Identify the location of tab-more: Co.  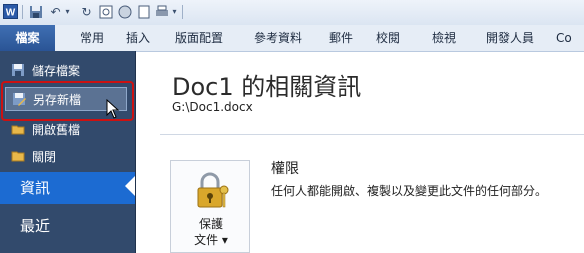
(570, 38).